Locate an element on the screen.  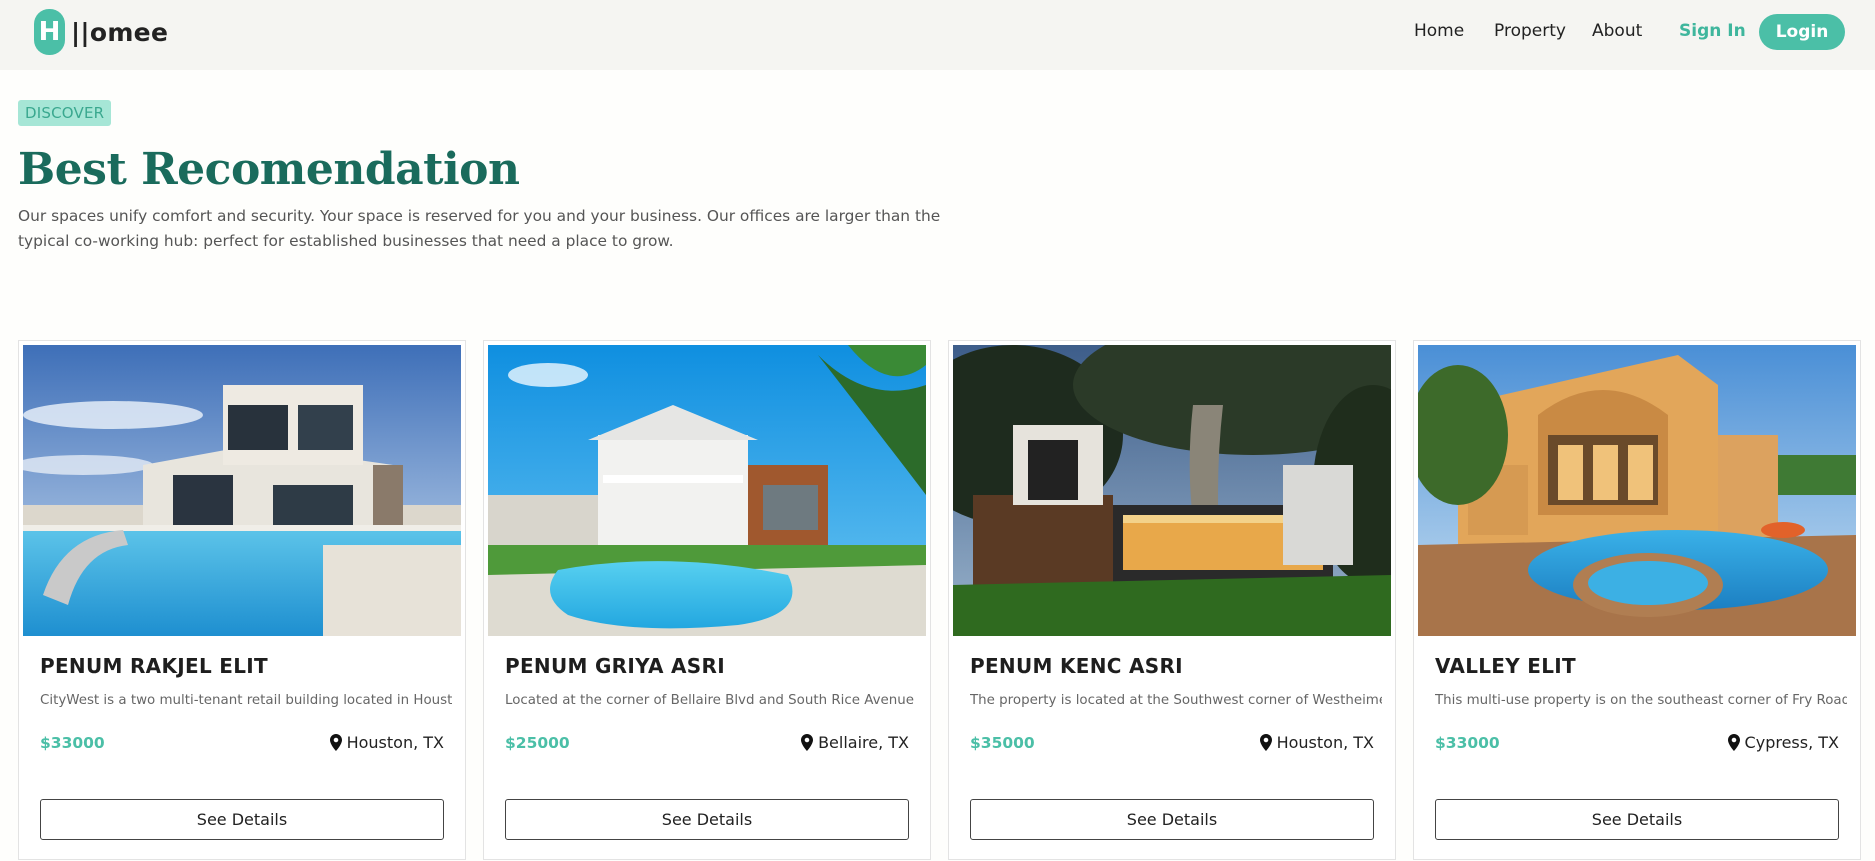
login-button: Login is located at coordinates (1802, 32).